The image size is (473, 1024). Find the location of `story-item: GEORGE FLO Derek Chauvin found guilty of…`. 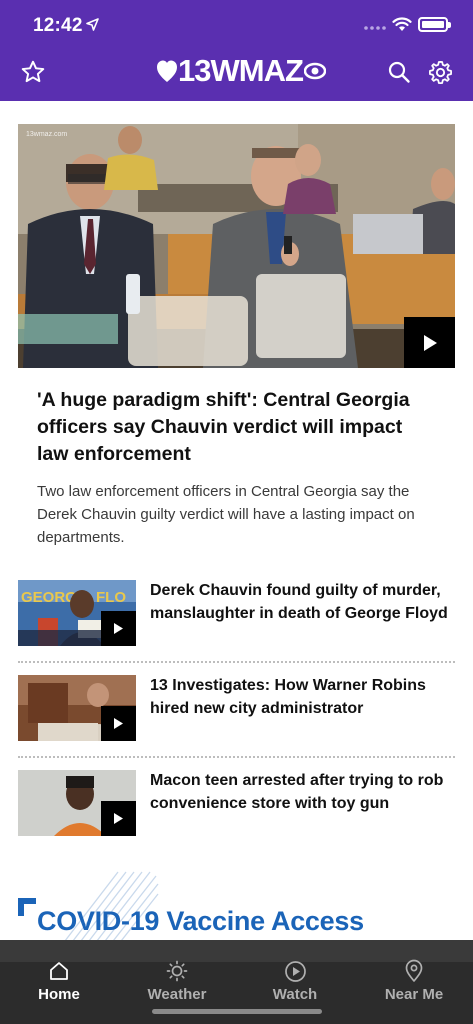

story-item: GEORGE FLO Derek Chauvin found guilty of… is located at coordinates (236, 621).